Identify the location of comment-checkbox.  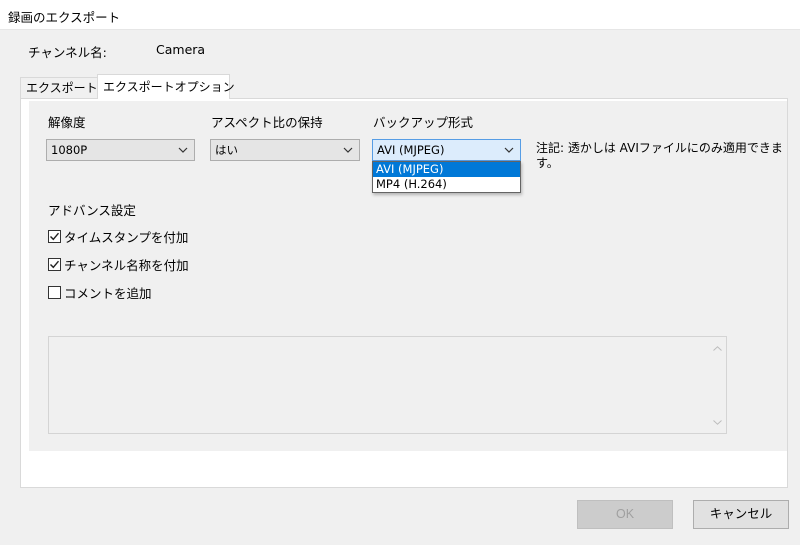
(54, 292).